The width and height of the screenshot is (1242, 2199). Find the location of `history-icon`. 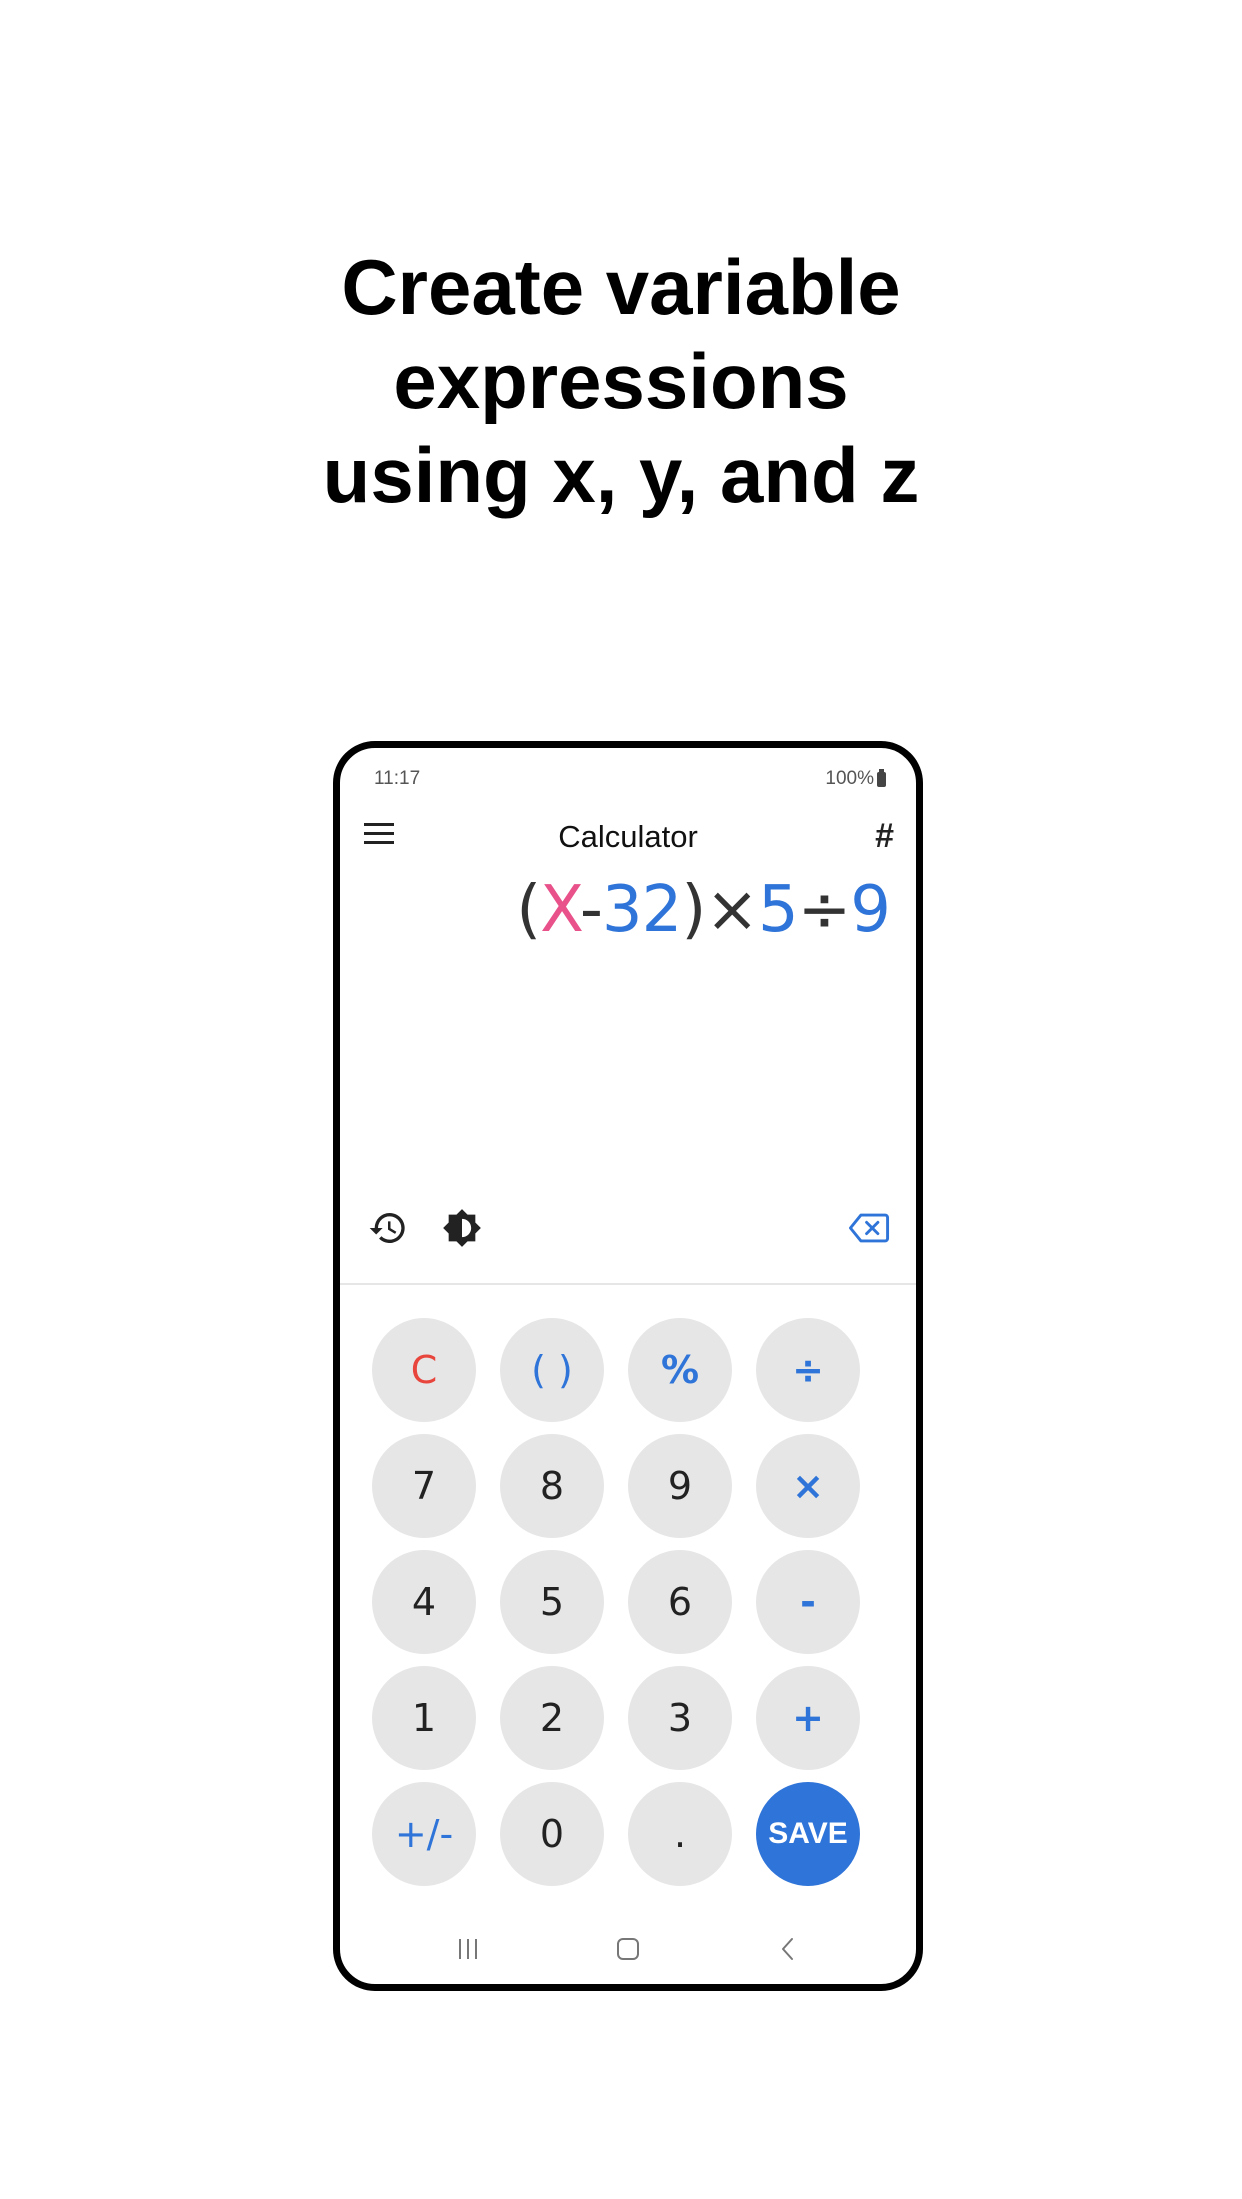

history-icon is located at coordinates (388, 1228).